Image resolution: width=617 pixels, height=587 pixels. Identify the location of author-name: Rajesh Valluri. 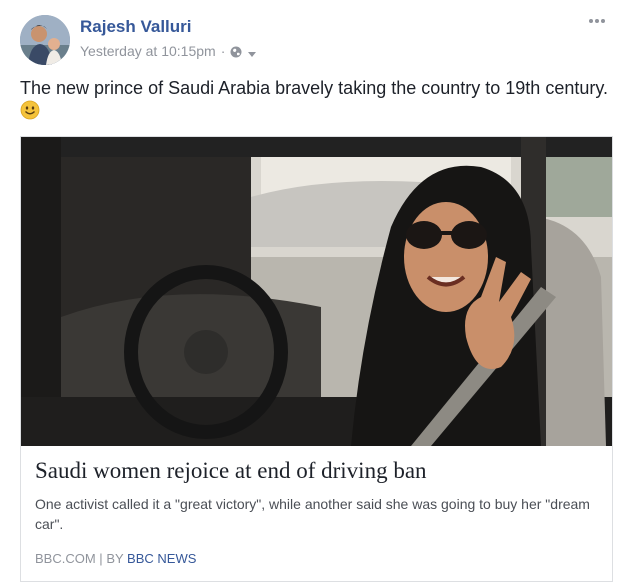
(136, 27).